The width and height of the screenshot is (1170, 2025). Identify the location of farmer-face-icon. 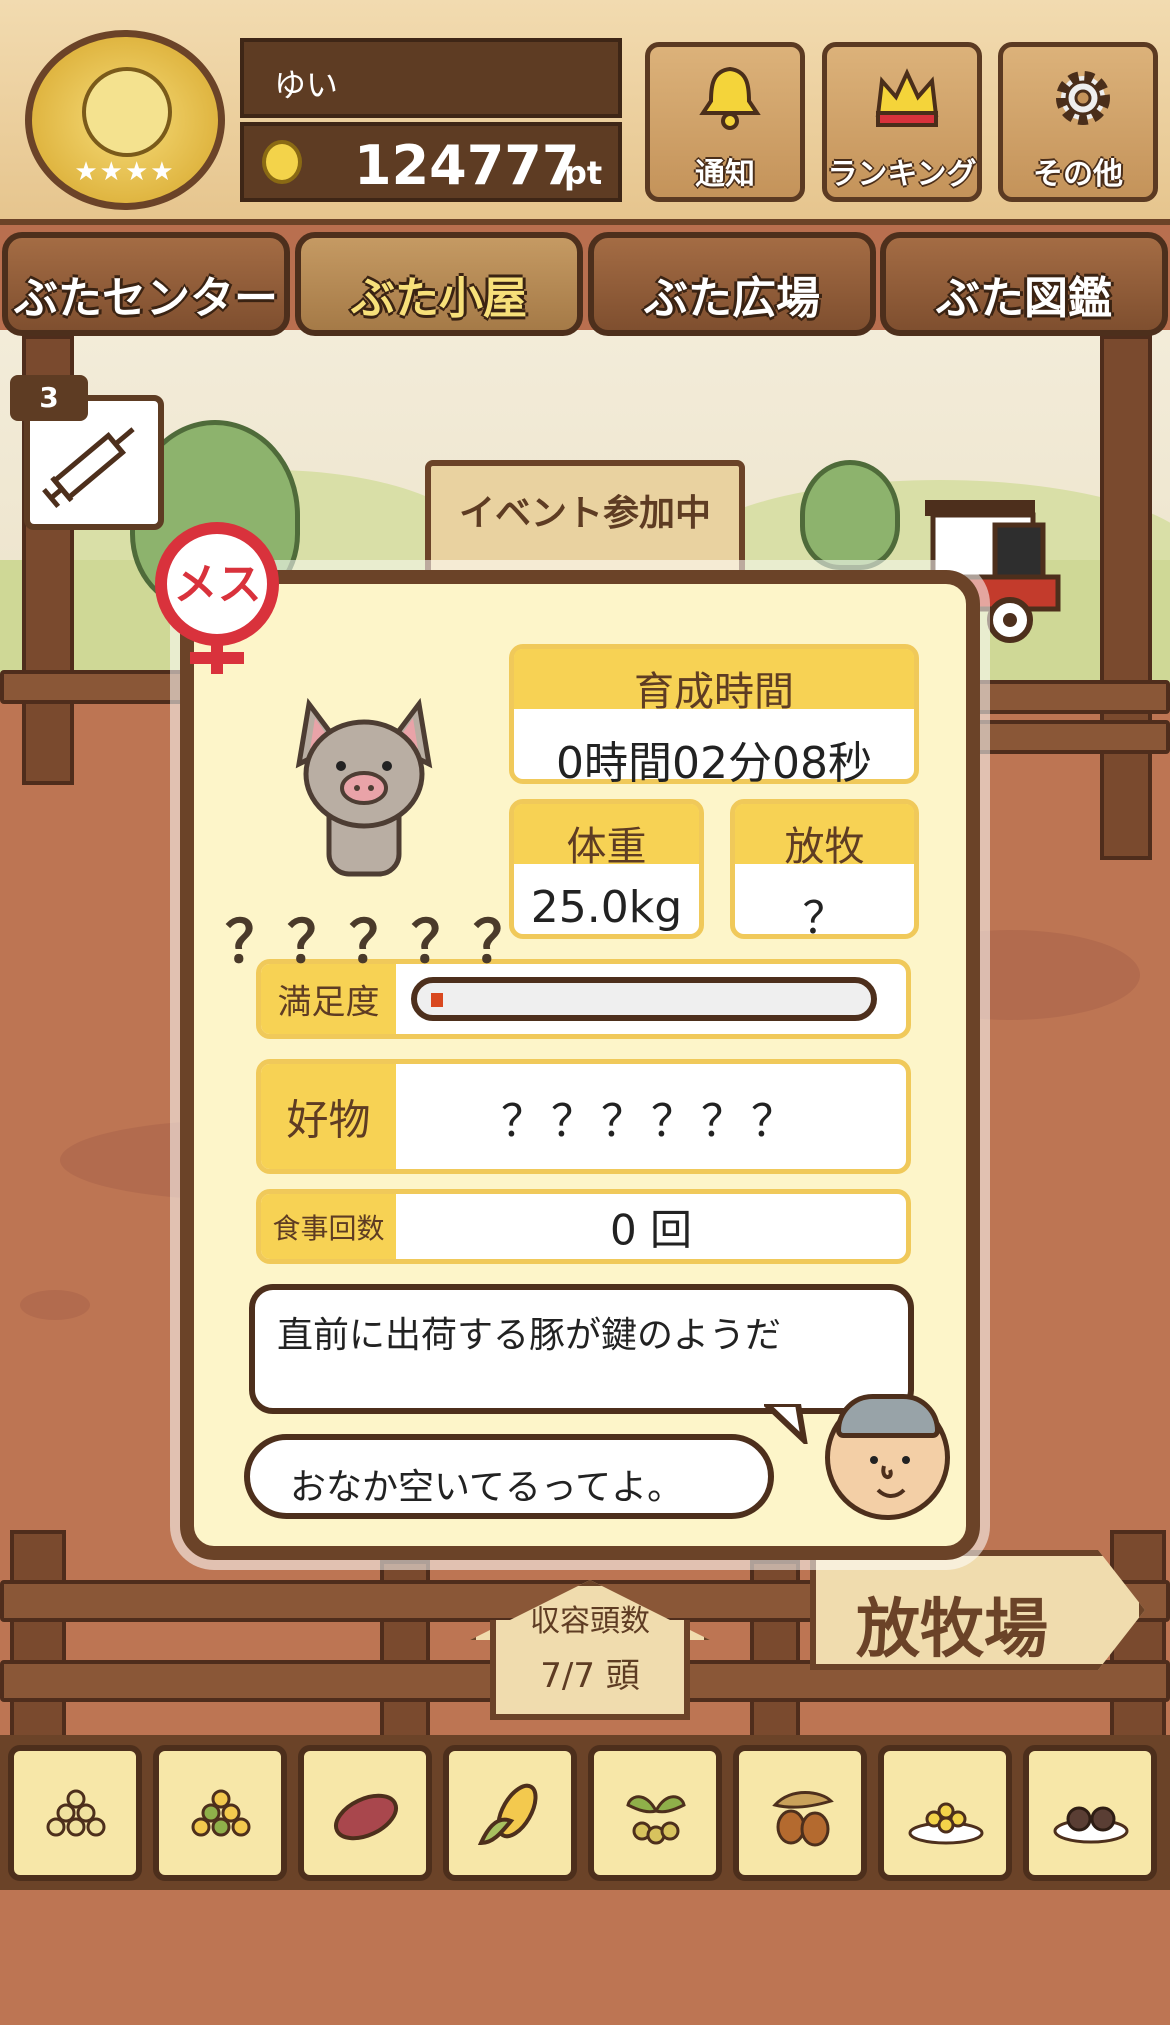
(890, 1477).